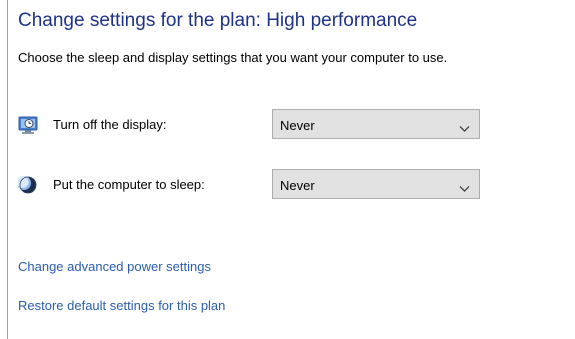 The image size is (575, 339). Describe the element at coordinates (253, 125) in the screenshot. I see `setting-row-display: Turn off the display: Never` at that location.